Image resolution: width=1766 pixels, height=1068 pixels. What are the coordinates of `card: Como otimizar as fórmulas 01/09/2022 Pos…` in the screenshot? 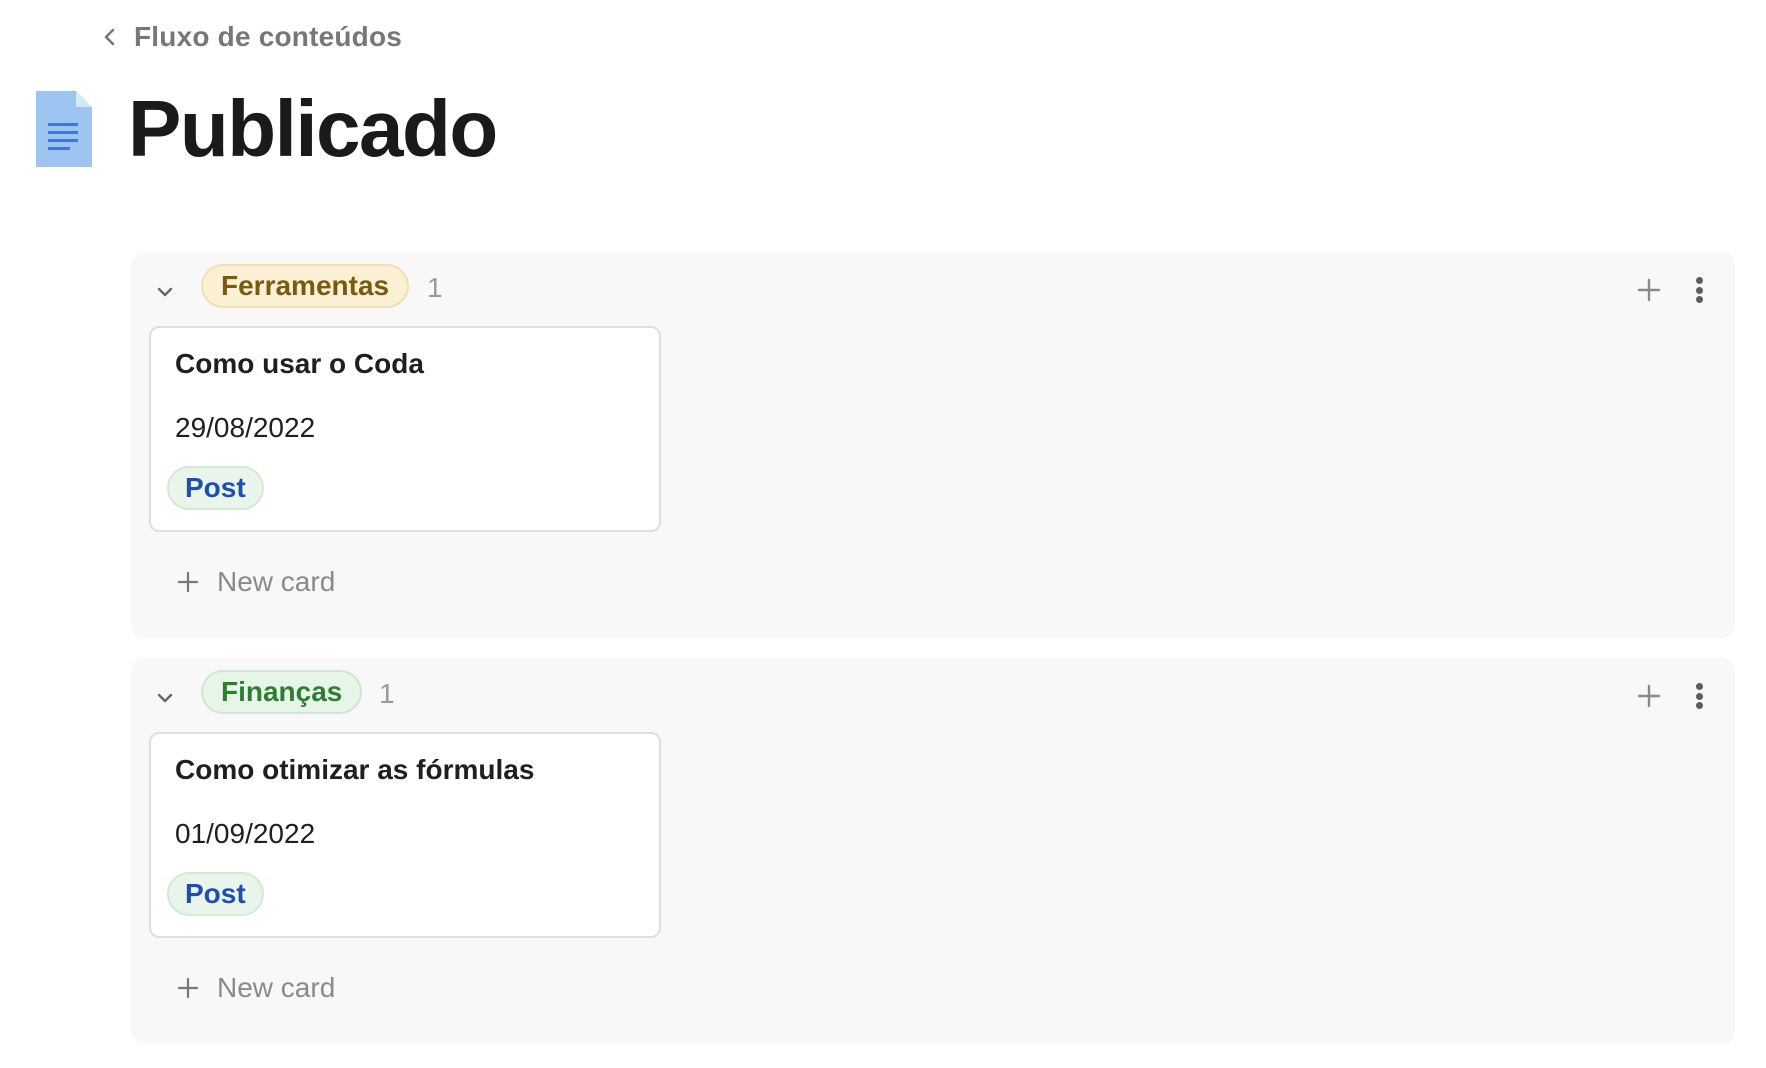 It's located at (405, 835).